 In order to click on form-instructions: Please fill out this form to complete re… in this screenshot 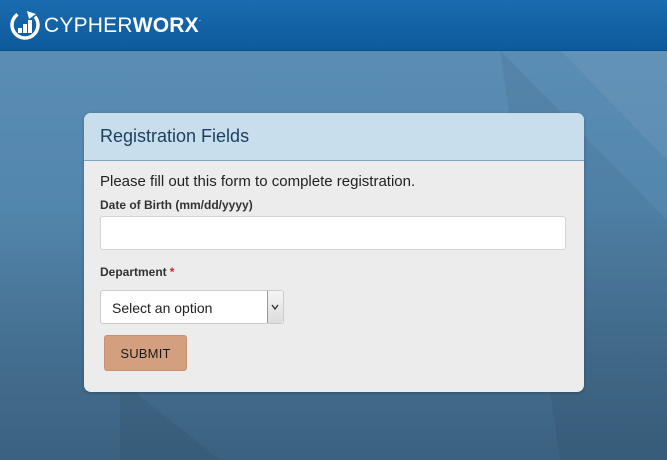, I will do `click(258, 181)`.